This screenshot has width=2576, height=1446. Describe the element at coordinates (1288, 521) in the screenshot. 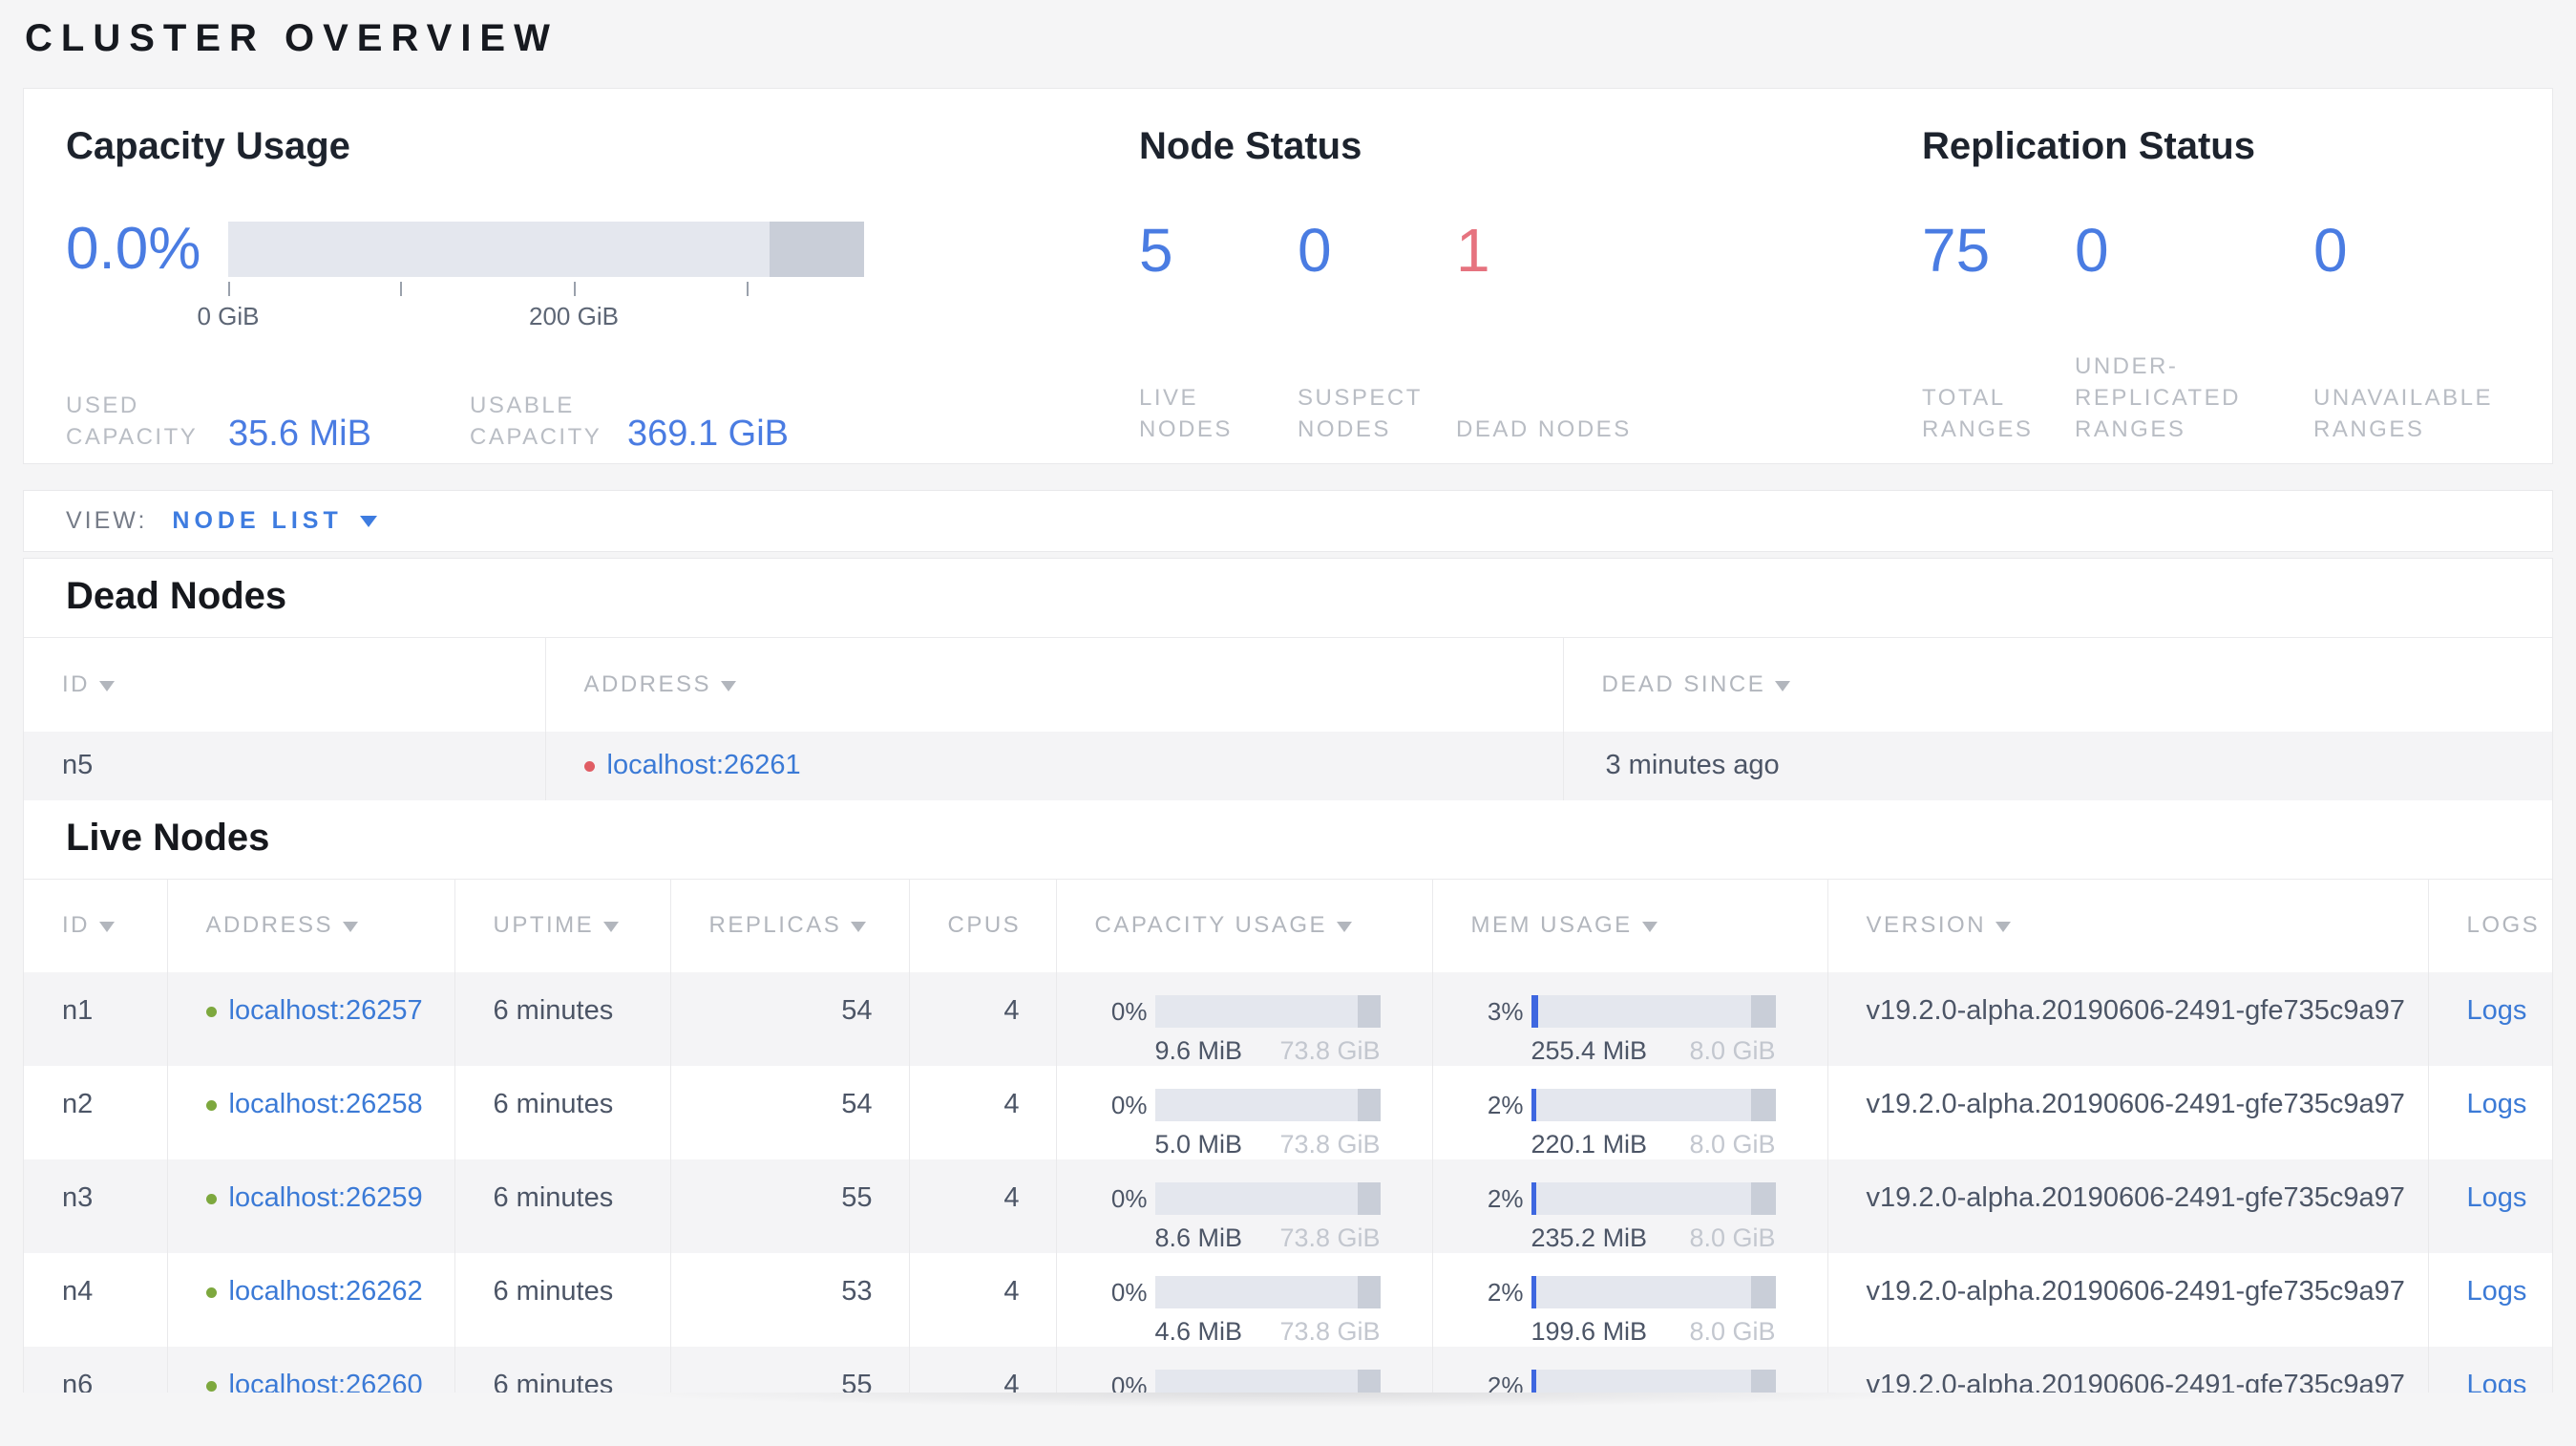

I see `view-selector-bar: VIEW: NODE LIST` at that location.